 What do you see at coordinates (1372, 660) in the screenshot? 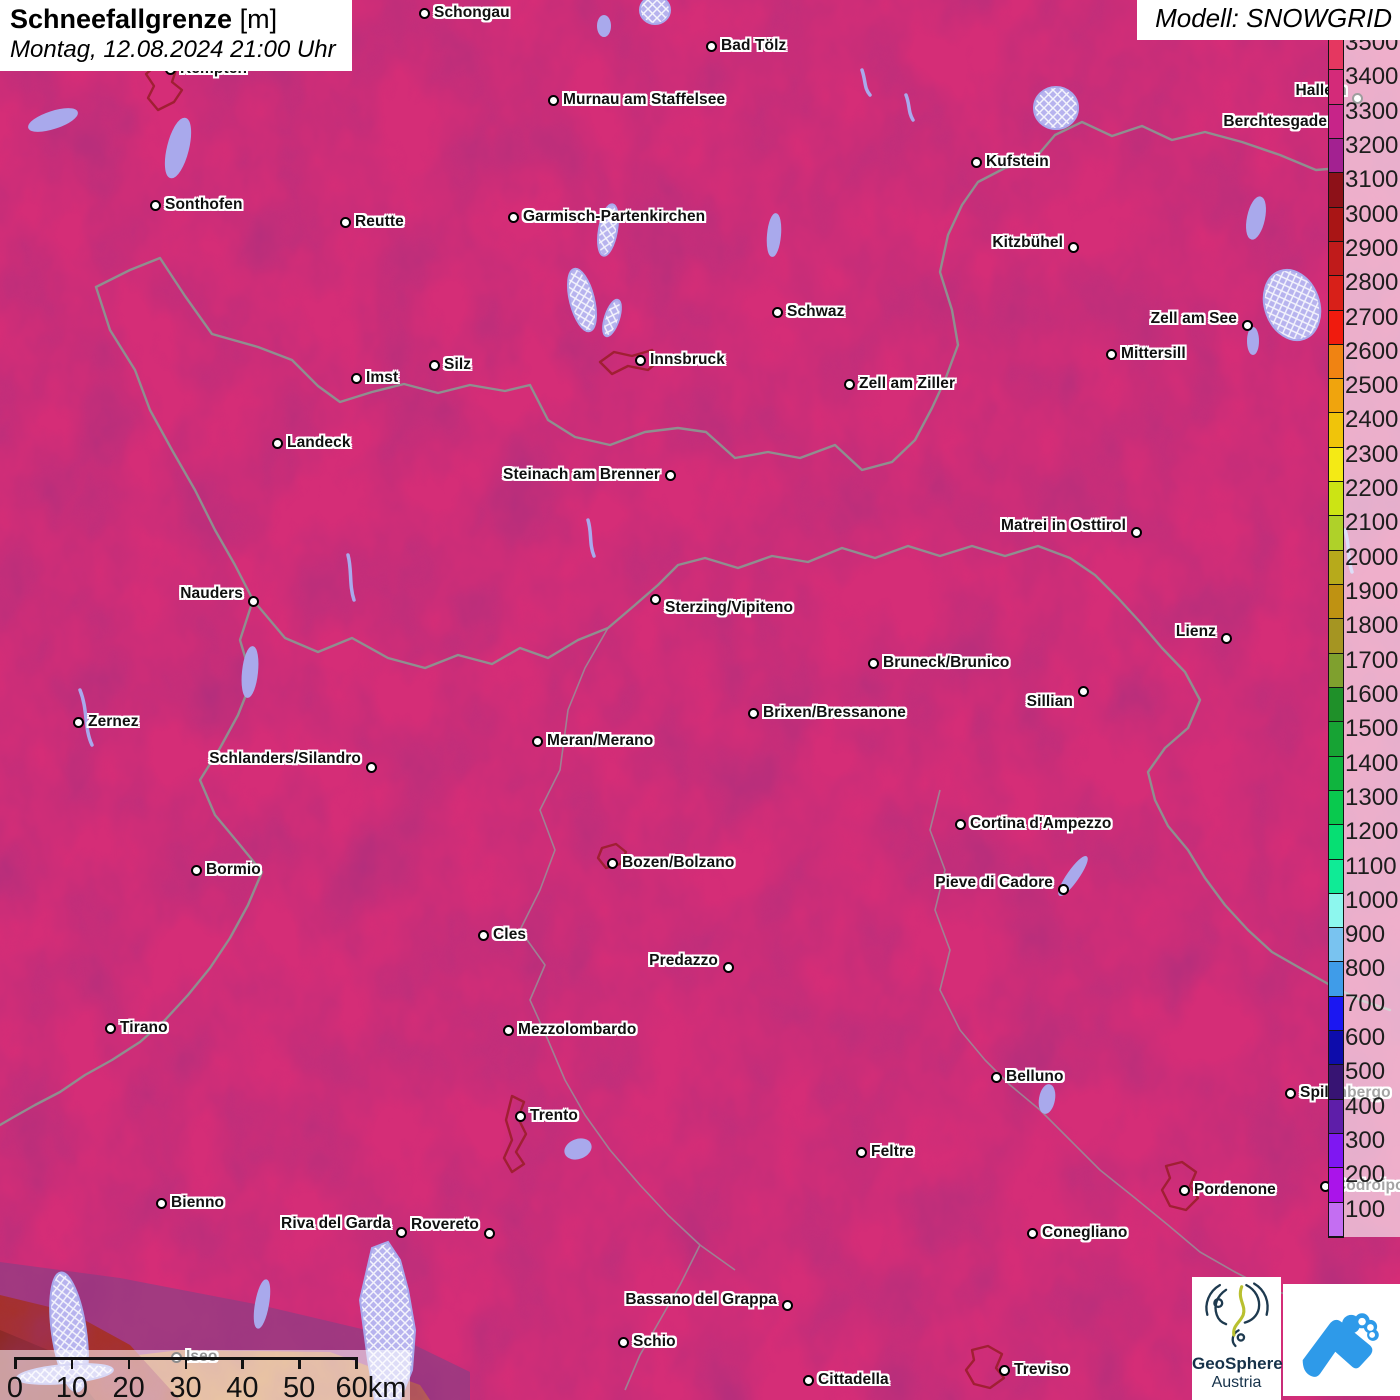
I see `colorbar-value: 1700` at bounding box center [1372, 660].